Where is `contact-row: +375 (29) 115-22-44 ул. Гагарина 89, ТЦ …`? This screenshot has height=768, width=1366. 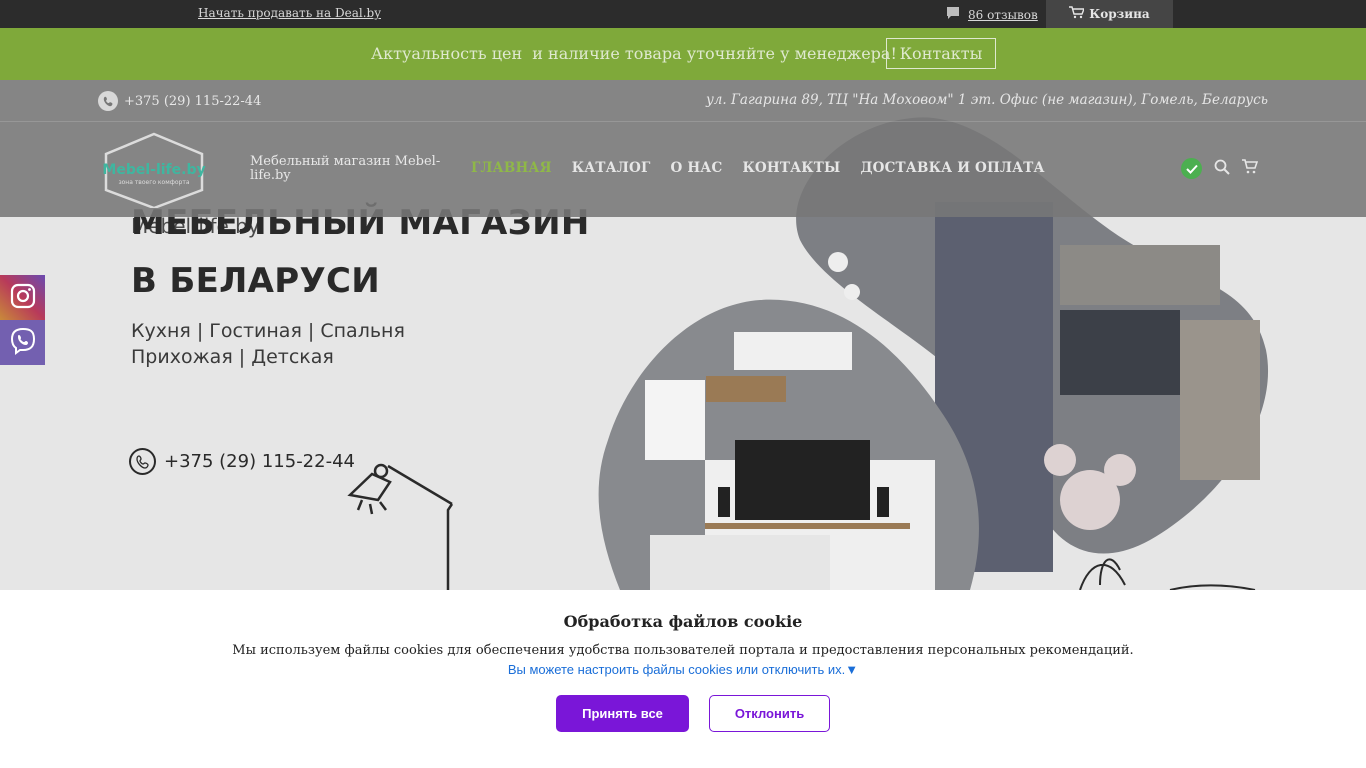
contact-row: +375 (29) 115-22-44 ул. Гагарина 89, ТЦ … is located at coordinates (683, 101).